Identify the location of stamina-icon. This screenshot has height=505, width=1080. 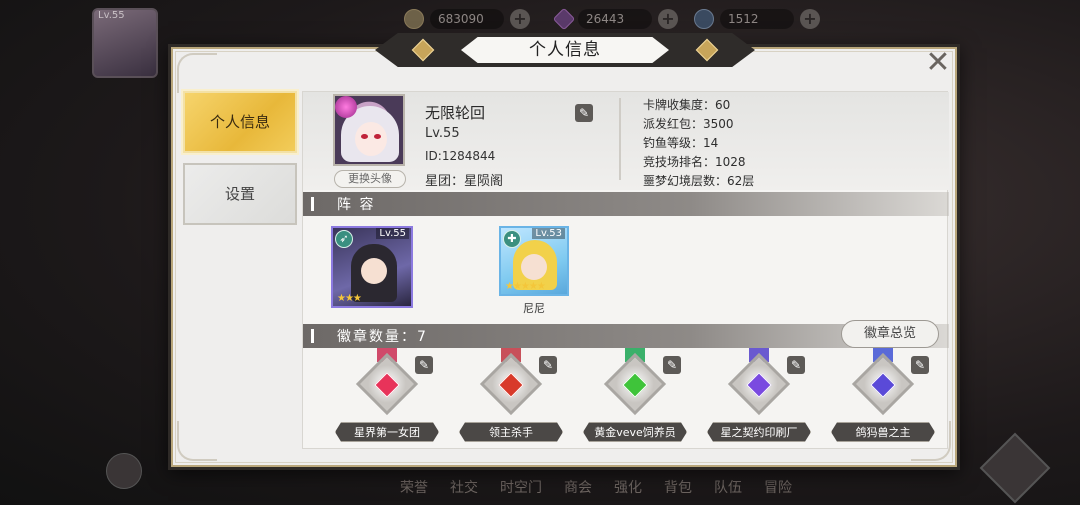
(704, 19).